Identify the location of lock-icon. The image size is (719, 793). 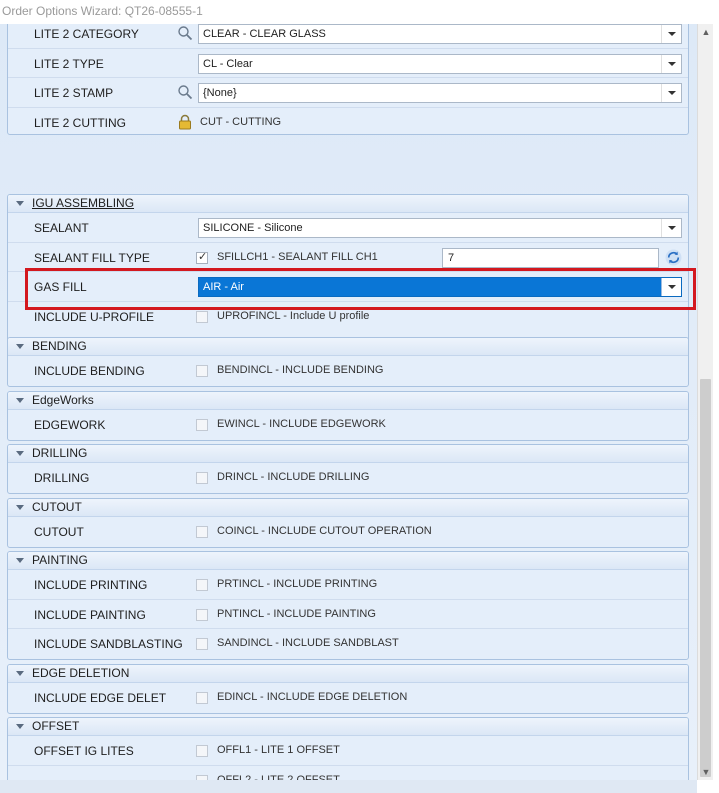
(185, 121).